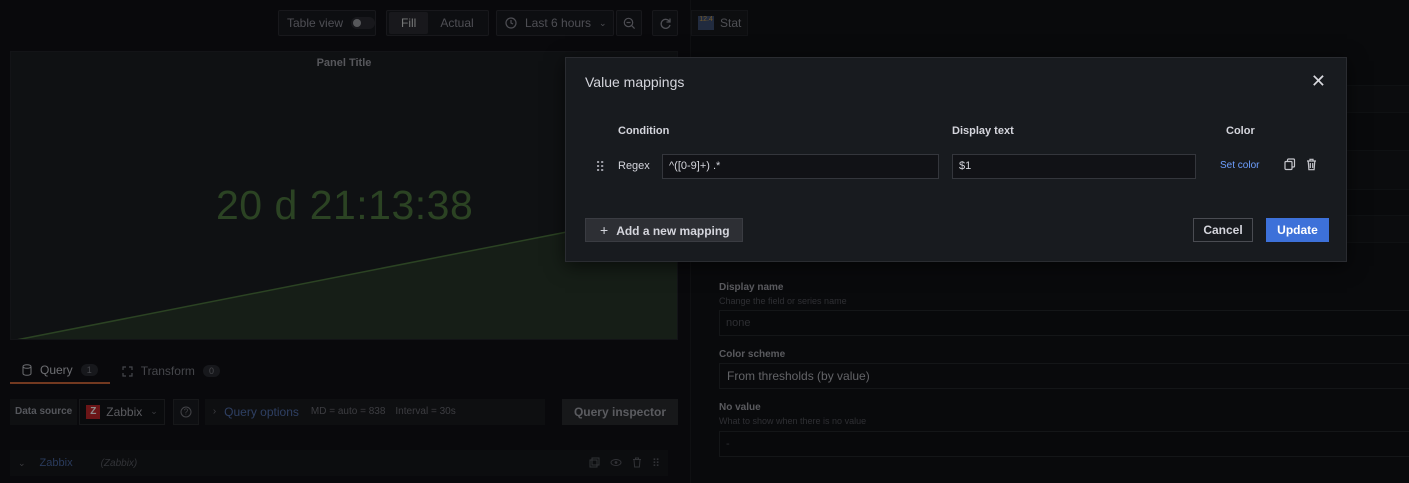  What do you see at coordinates (644, 131) in the screenshot?
I see `column-header-condition: Condition` at bounding box center [644, 131].